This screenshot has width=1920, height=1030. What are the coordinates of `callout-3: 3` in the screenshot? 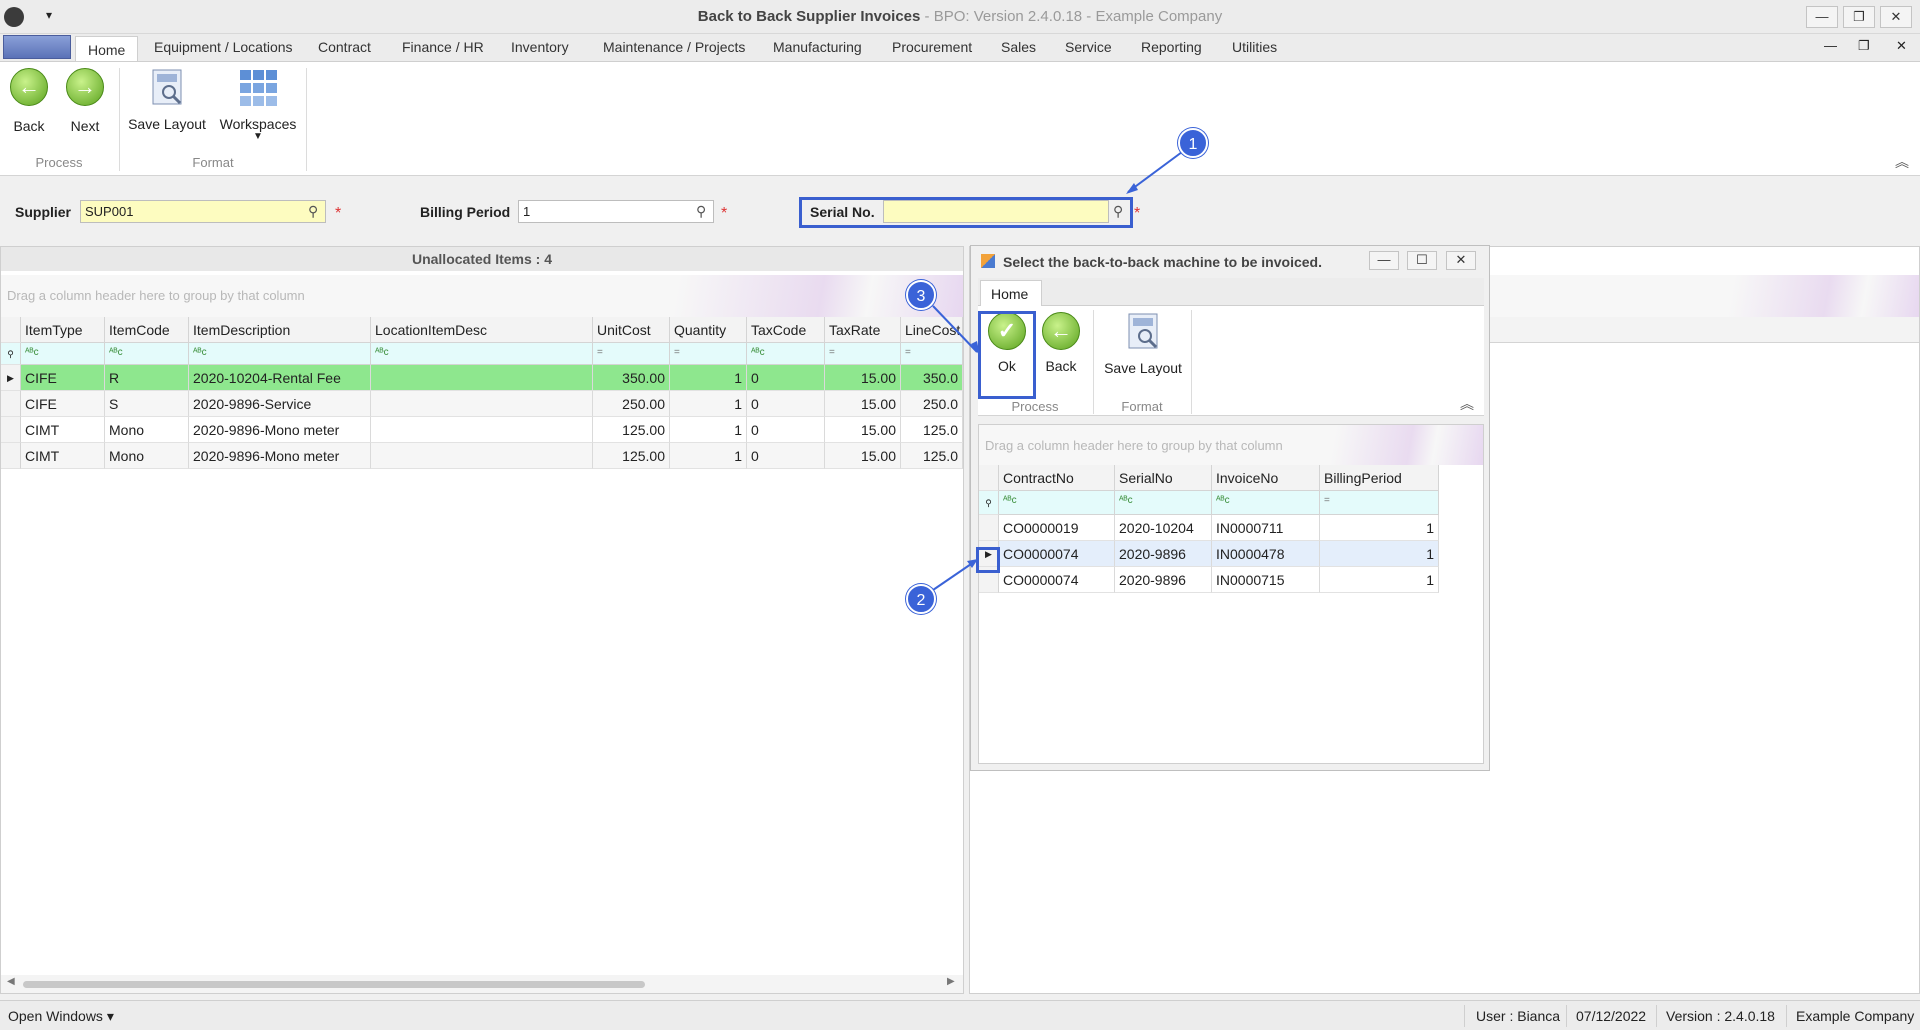 It's located at (921, 295).